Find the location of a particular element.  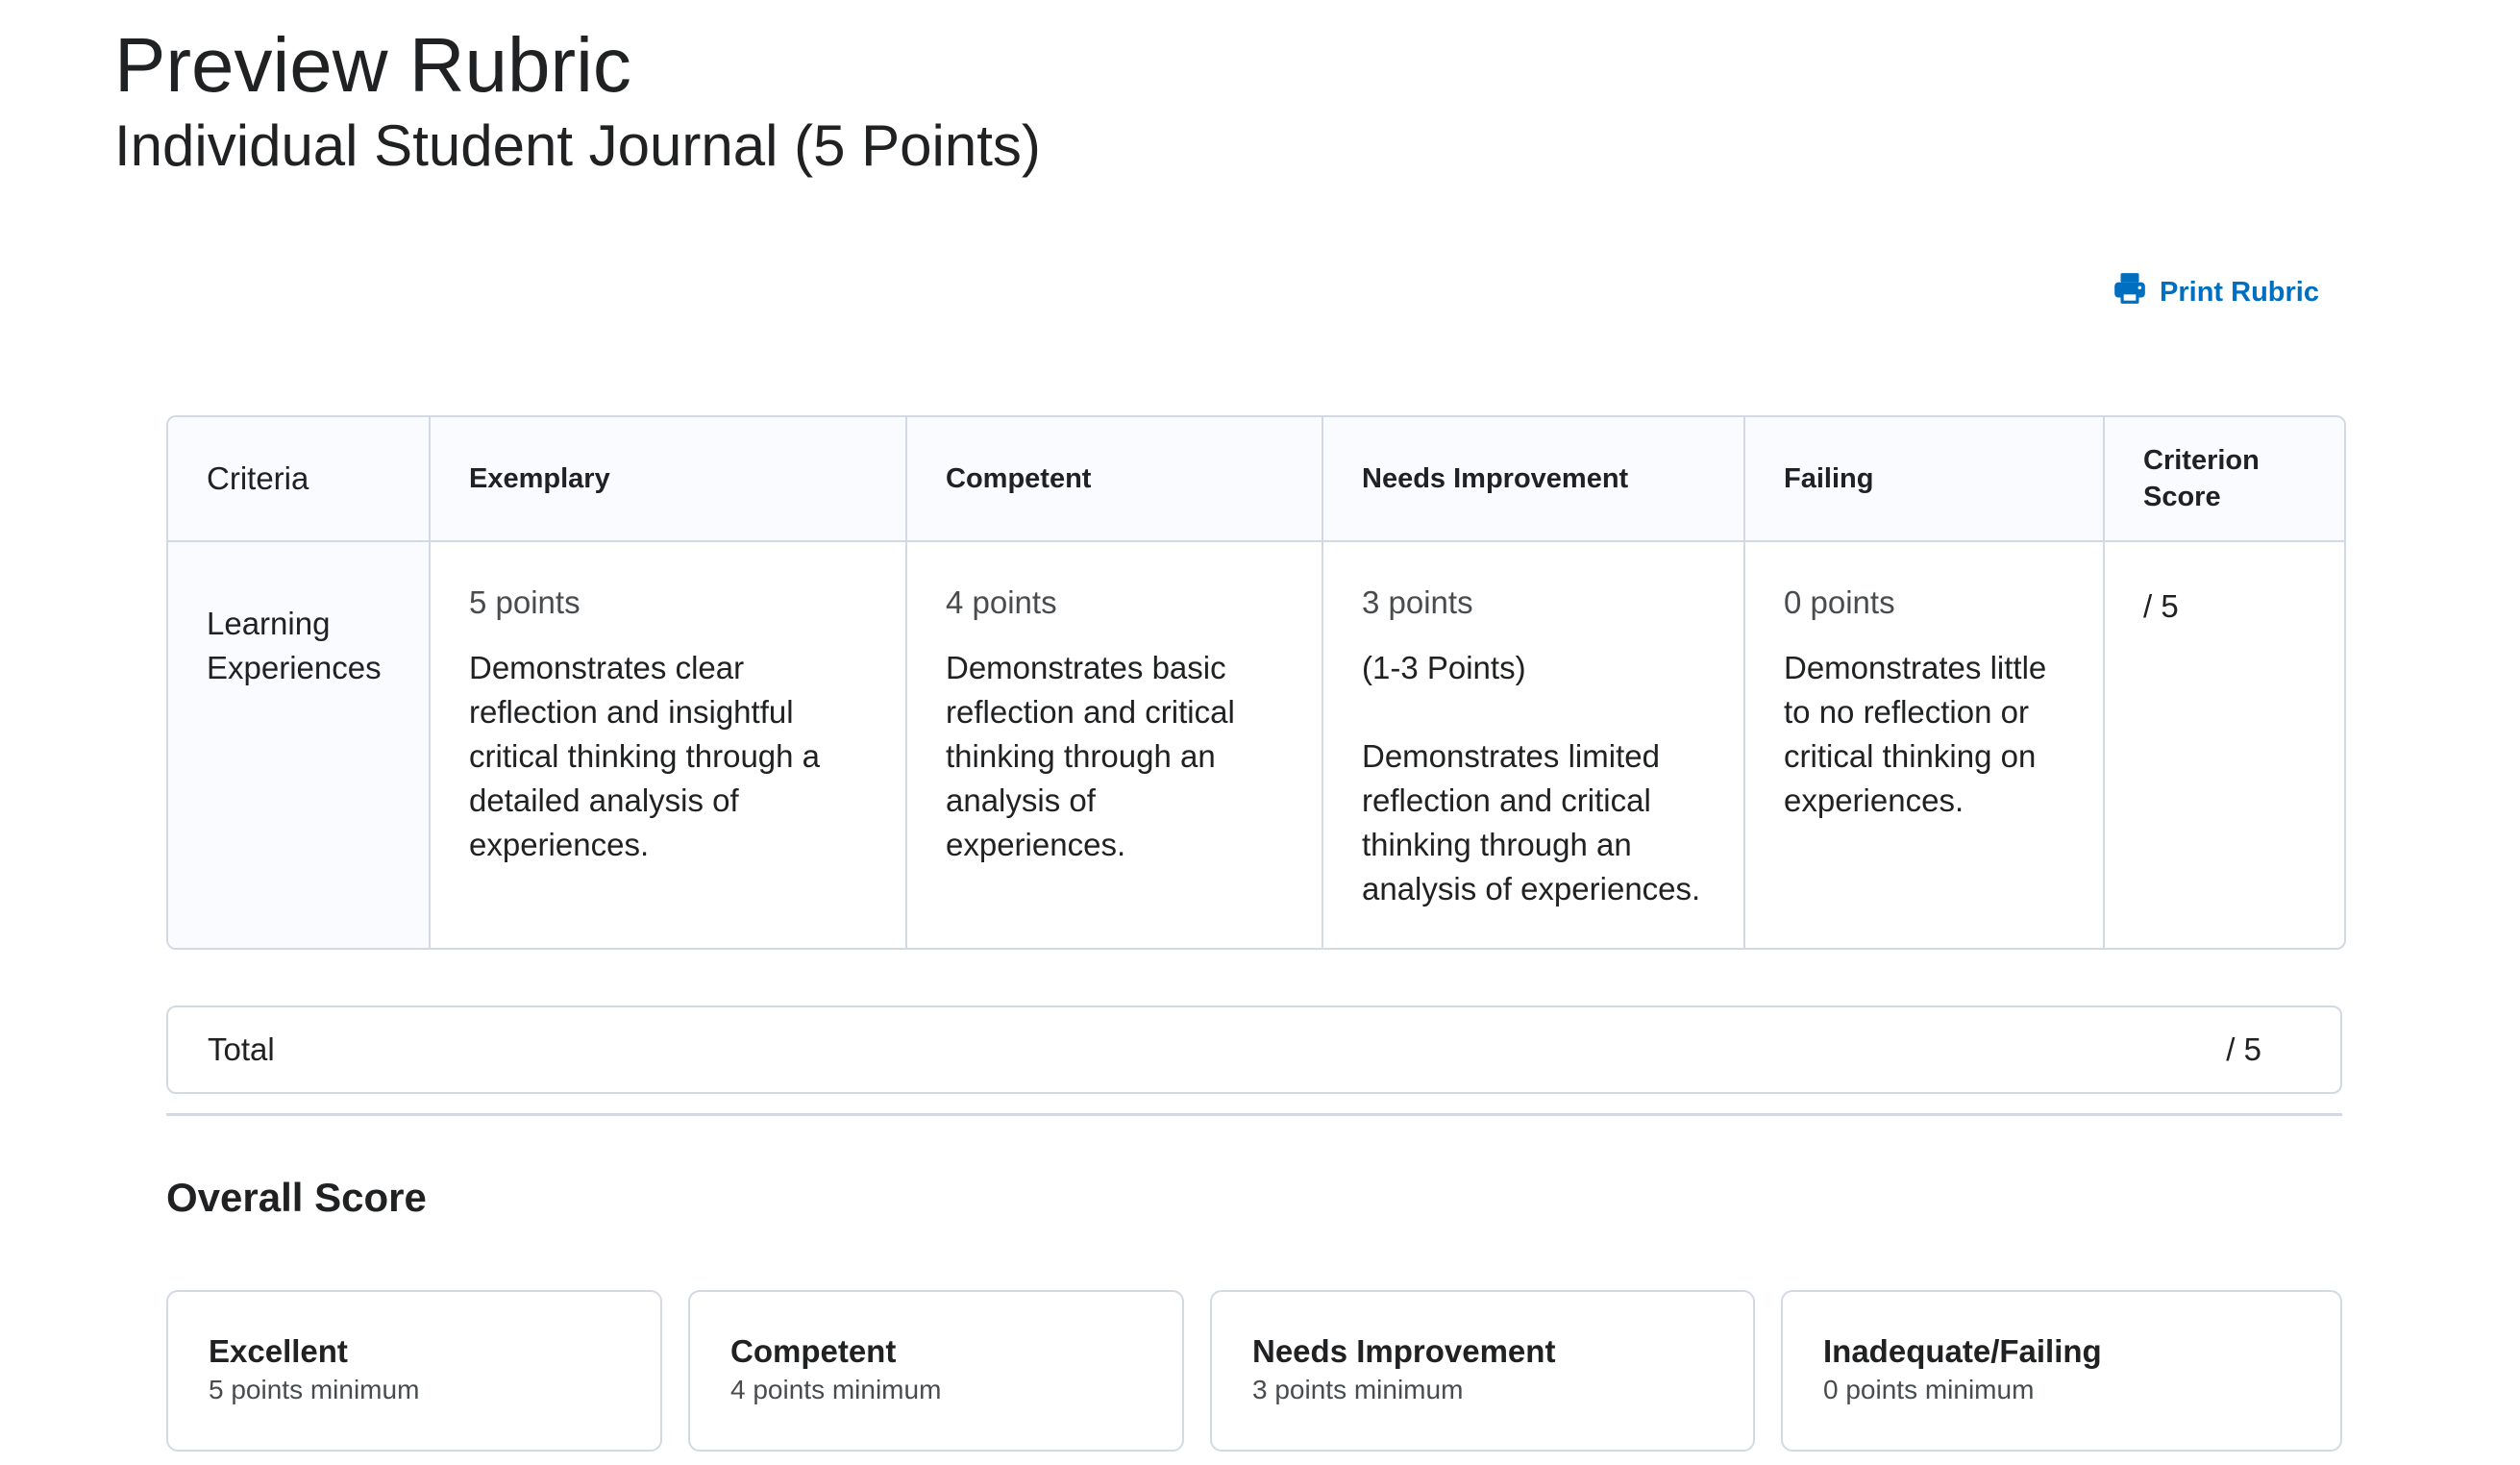

overall-level-name: Inadequate/Failing is located at coordinates (1962, 1351).